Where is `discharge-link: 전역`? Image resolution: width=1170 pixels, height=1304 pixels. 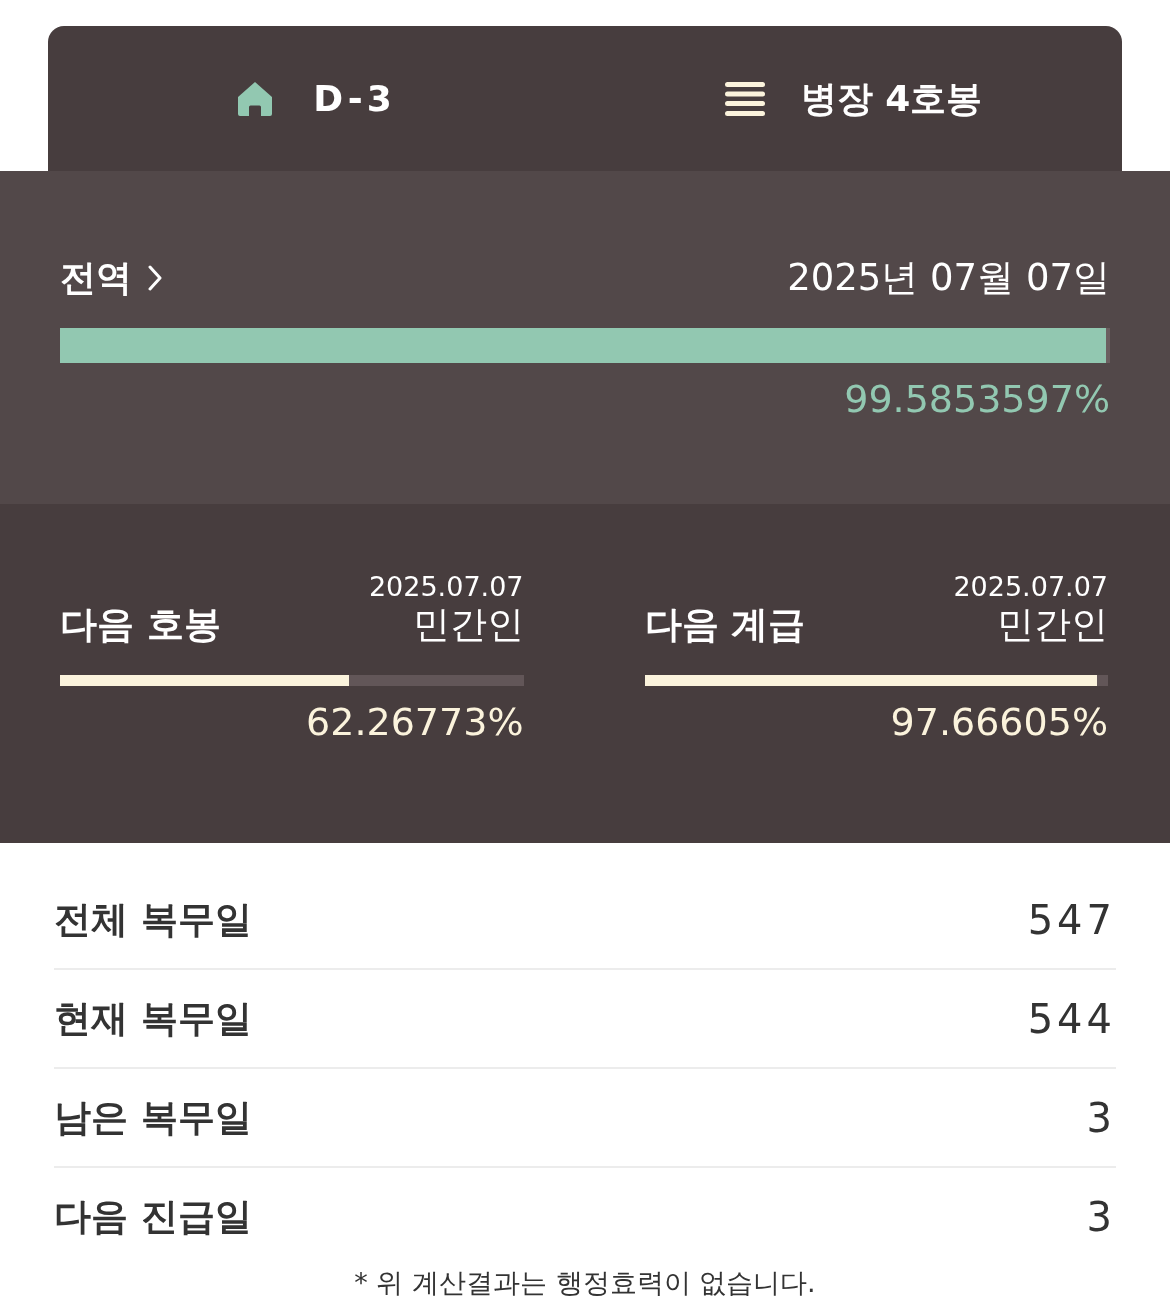
discharge-link: 전역 is located at coordinates (111, 278).